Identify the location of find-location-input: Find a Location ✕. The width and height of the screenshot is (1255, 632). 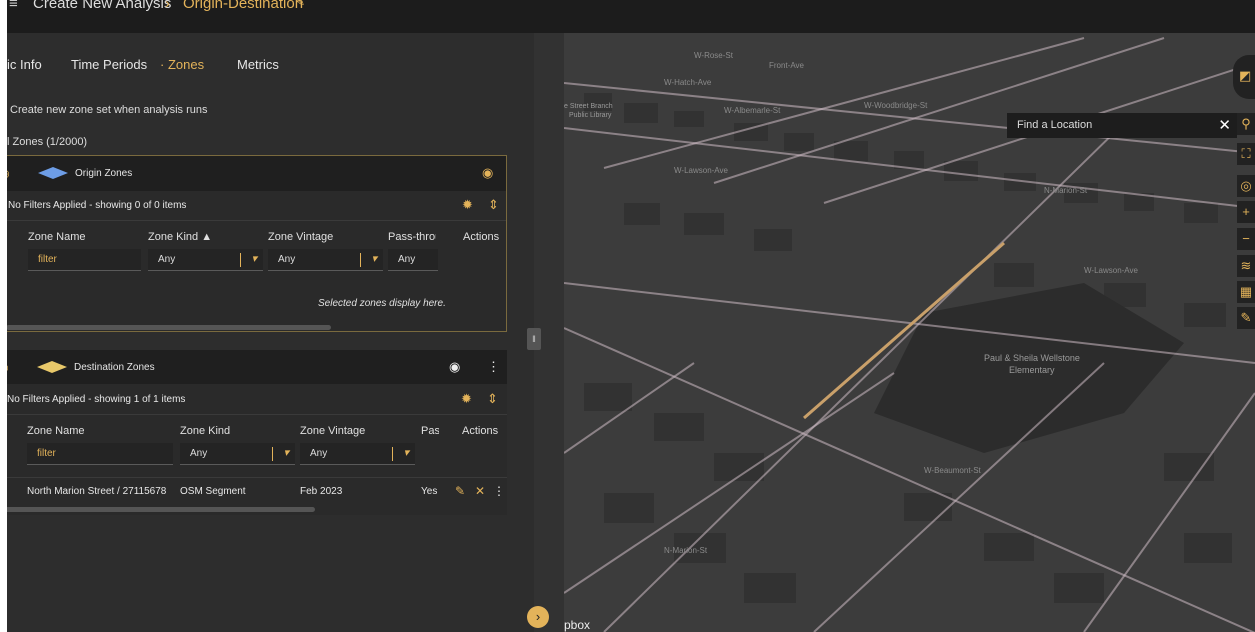
(1122, 125).